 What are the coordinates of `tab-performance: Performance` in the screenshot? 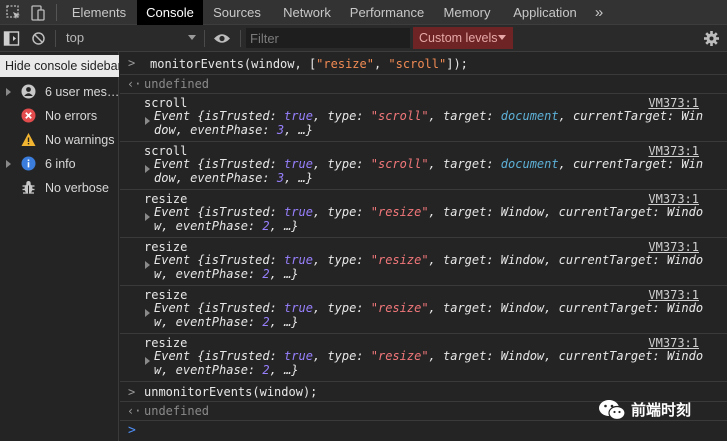 It's located at (387, 12).